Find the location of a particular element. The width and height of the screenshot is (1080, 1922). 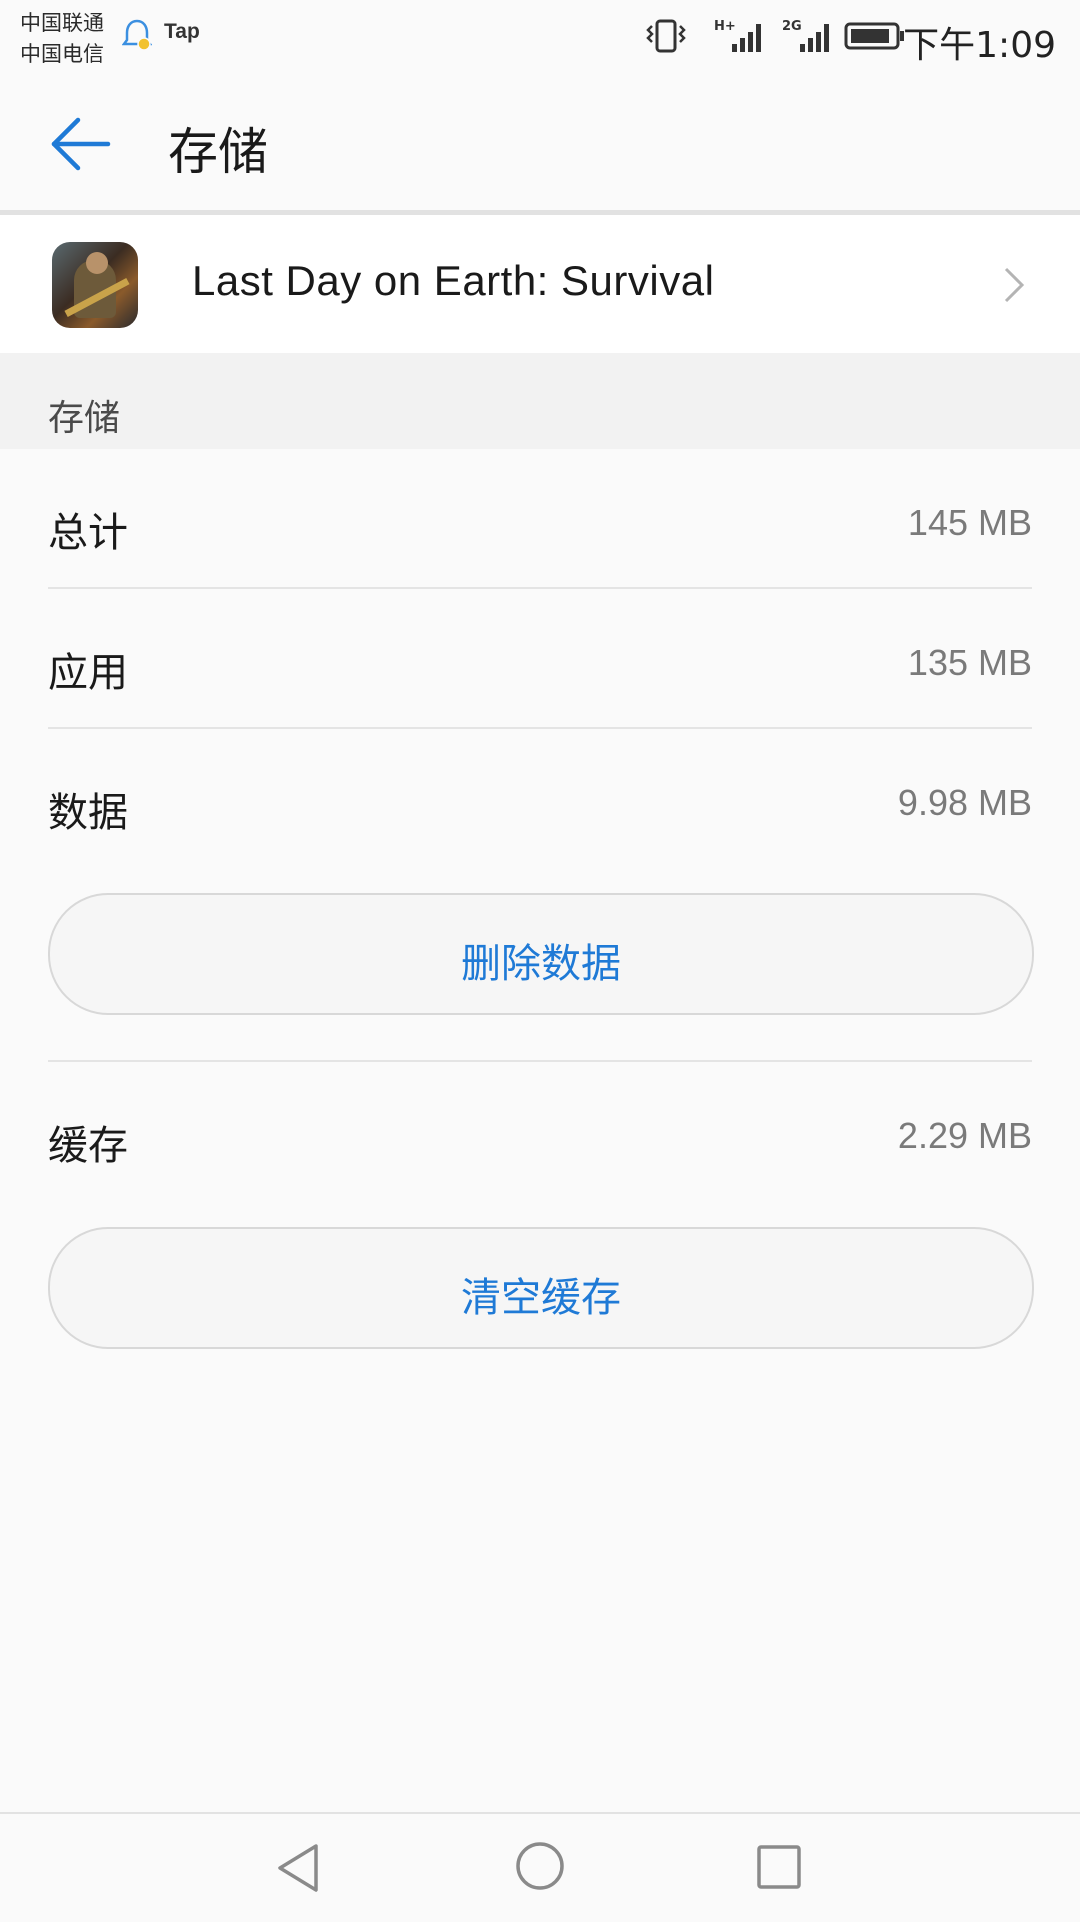

nav-back-icon is located at coordinates (298, 1868).